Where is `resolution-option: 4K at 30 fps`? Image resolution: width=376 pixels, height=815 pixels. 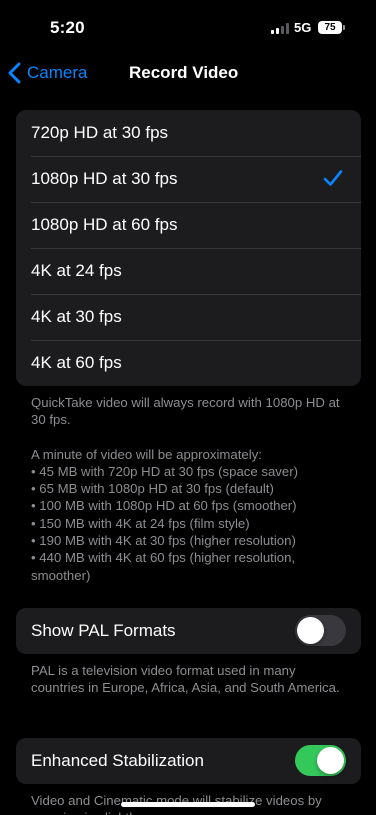 resolution-option: 4K at 30 fps is located at coordinates (188, 317).